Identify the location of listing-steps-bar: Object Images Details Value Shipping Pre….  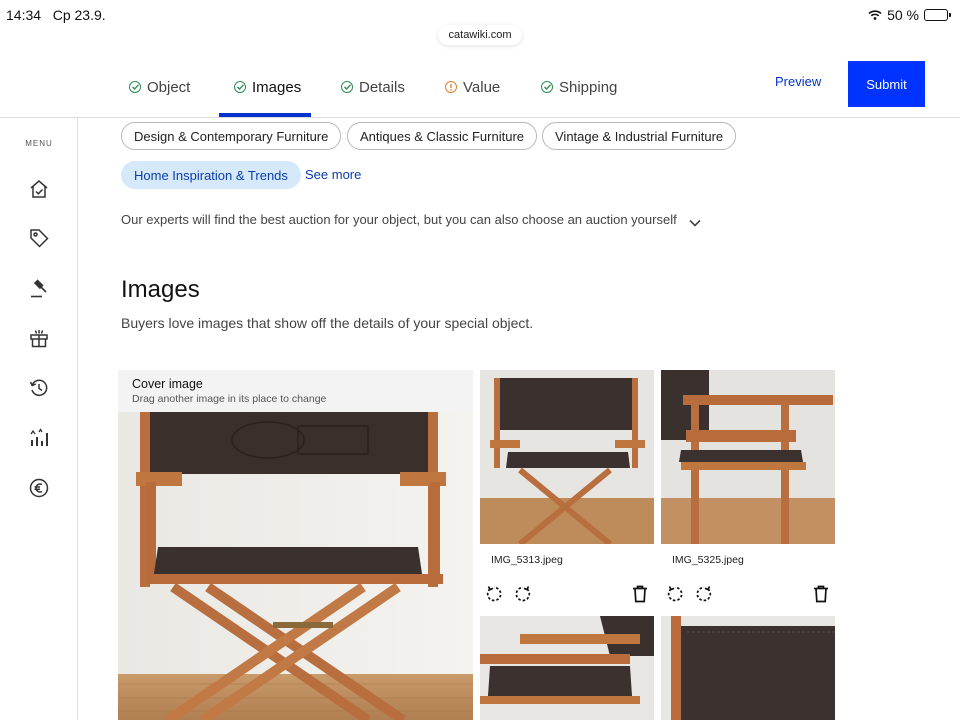
(480, 87).